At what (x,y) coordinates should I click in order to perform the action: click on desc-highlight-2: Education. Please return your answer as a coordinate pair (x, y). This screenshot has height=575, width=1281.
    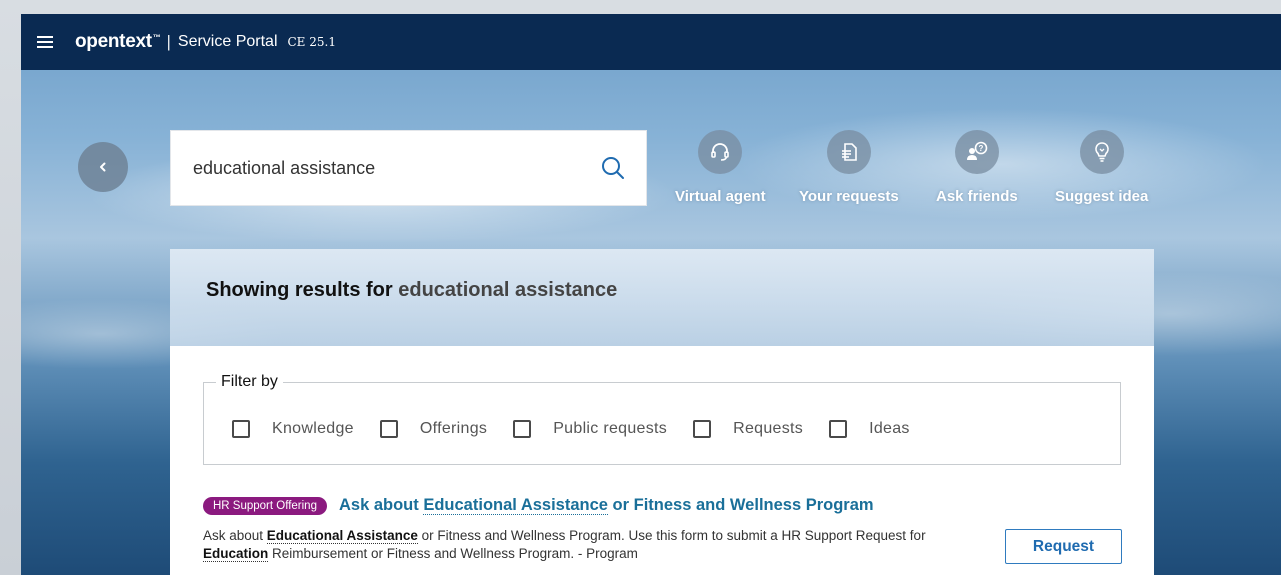
    Looking at the image, I should click on (236, 554).